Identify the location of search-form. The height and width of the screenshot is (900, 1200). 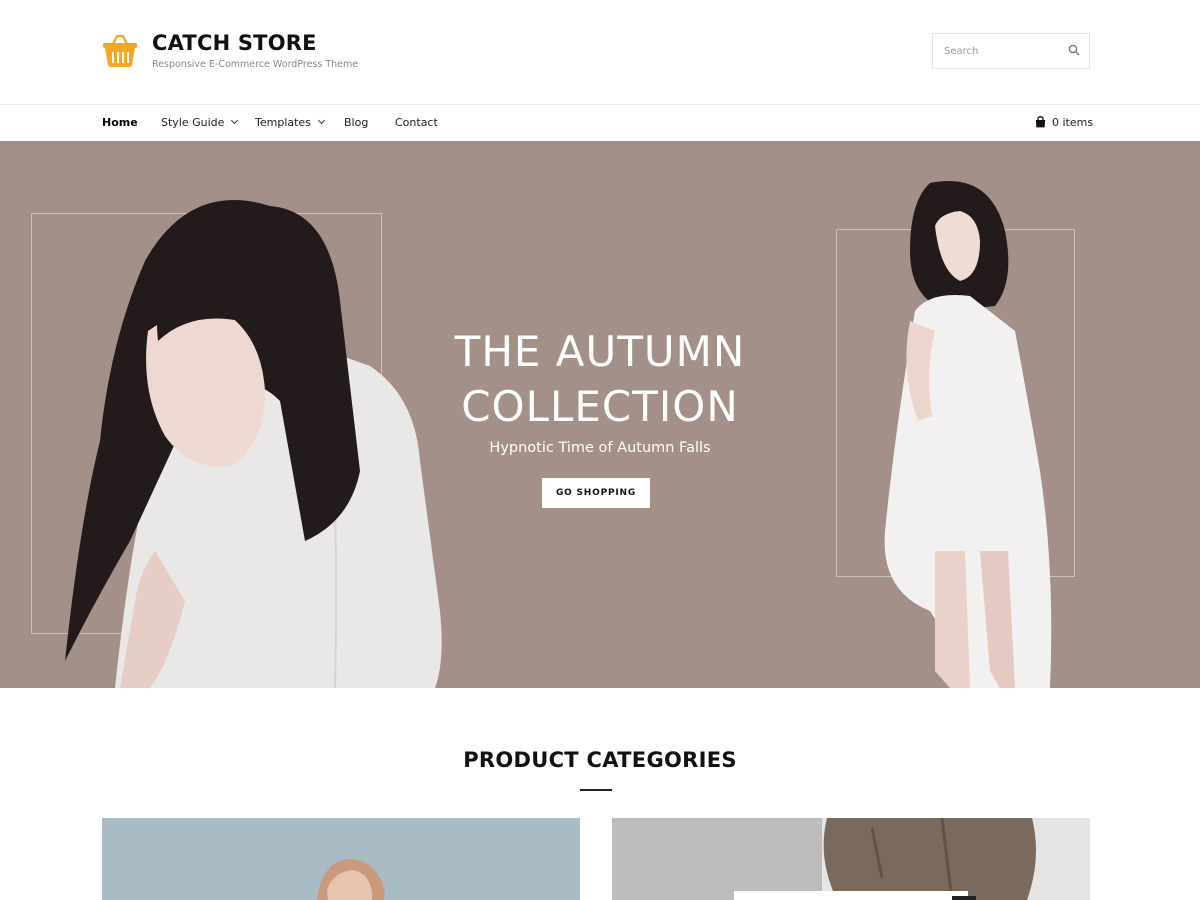
(1011, 51).